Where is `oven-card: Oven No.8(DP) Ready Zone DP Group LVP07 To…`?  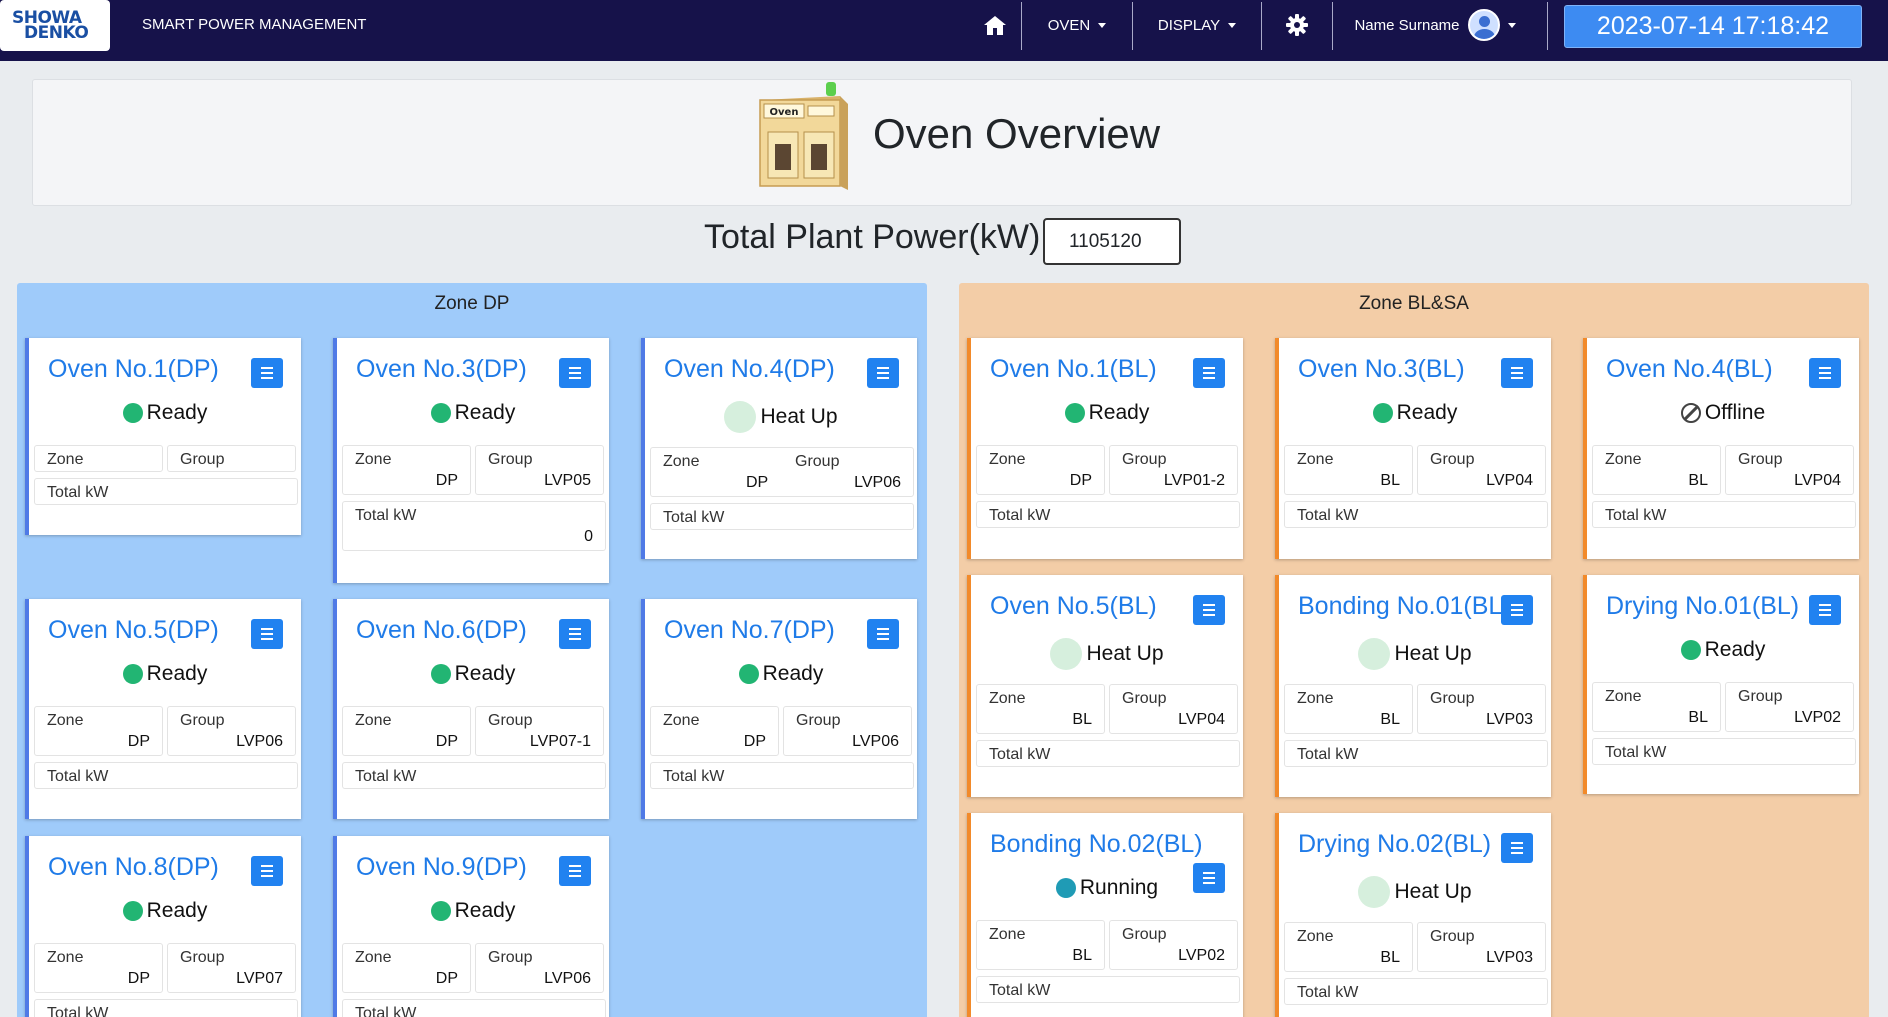
oven-card: Oven No.8(DP) Ready Zone DP Group LVP07 To… is located at coordinates (163, 926).